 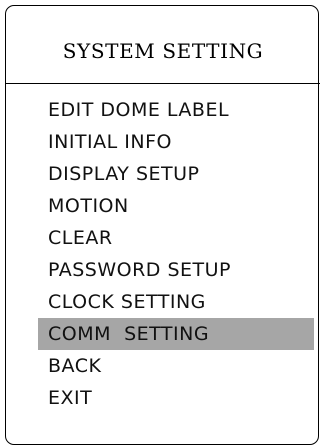 I want to click on menu-item-edit-dome-label: EDIT DOME LABEL, so click(x=163, y=110).